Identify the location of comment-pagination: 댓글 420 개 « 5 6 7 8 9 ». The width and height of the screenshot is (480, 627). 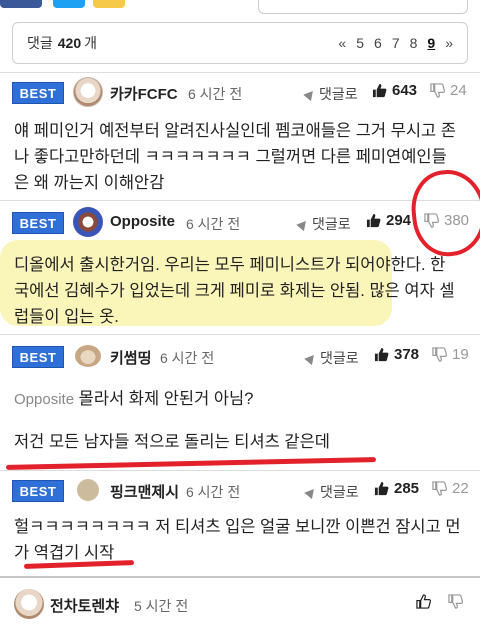
(240, 43).